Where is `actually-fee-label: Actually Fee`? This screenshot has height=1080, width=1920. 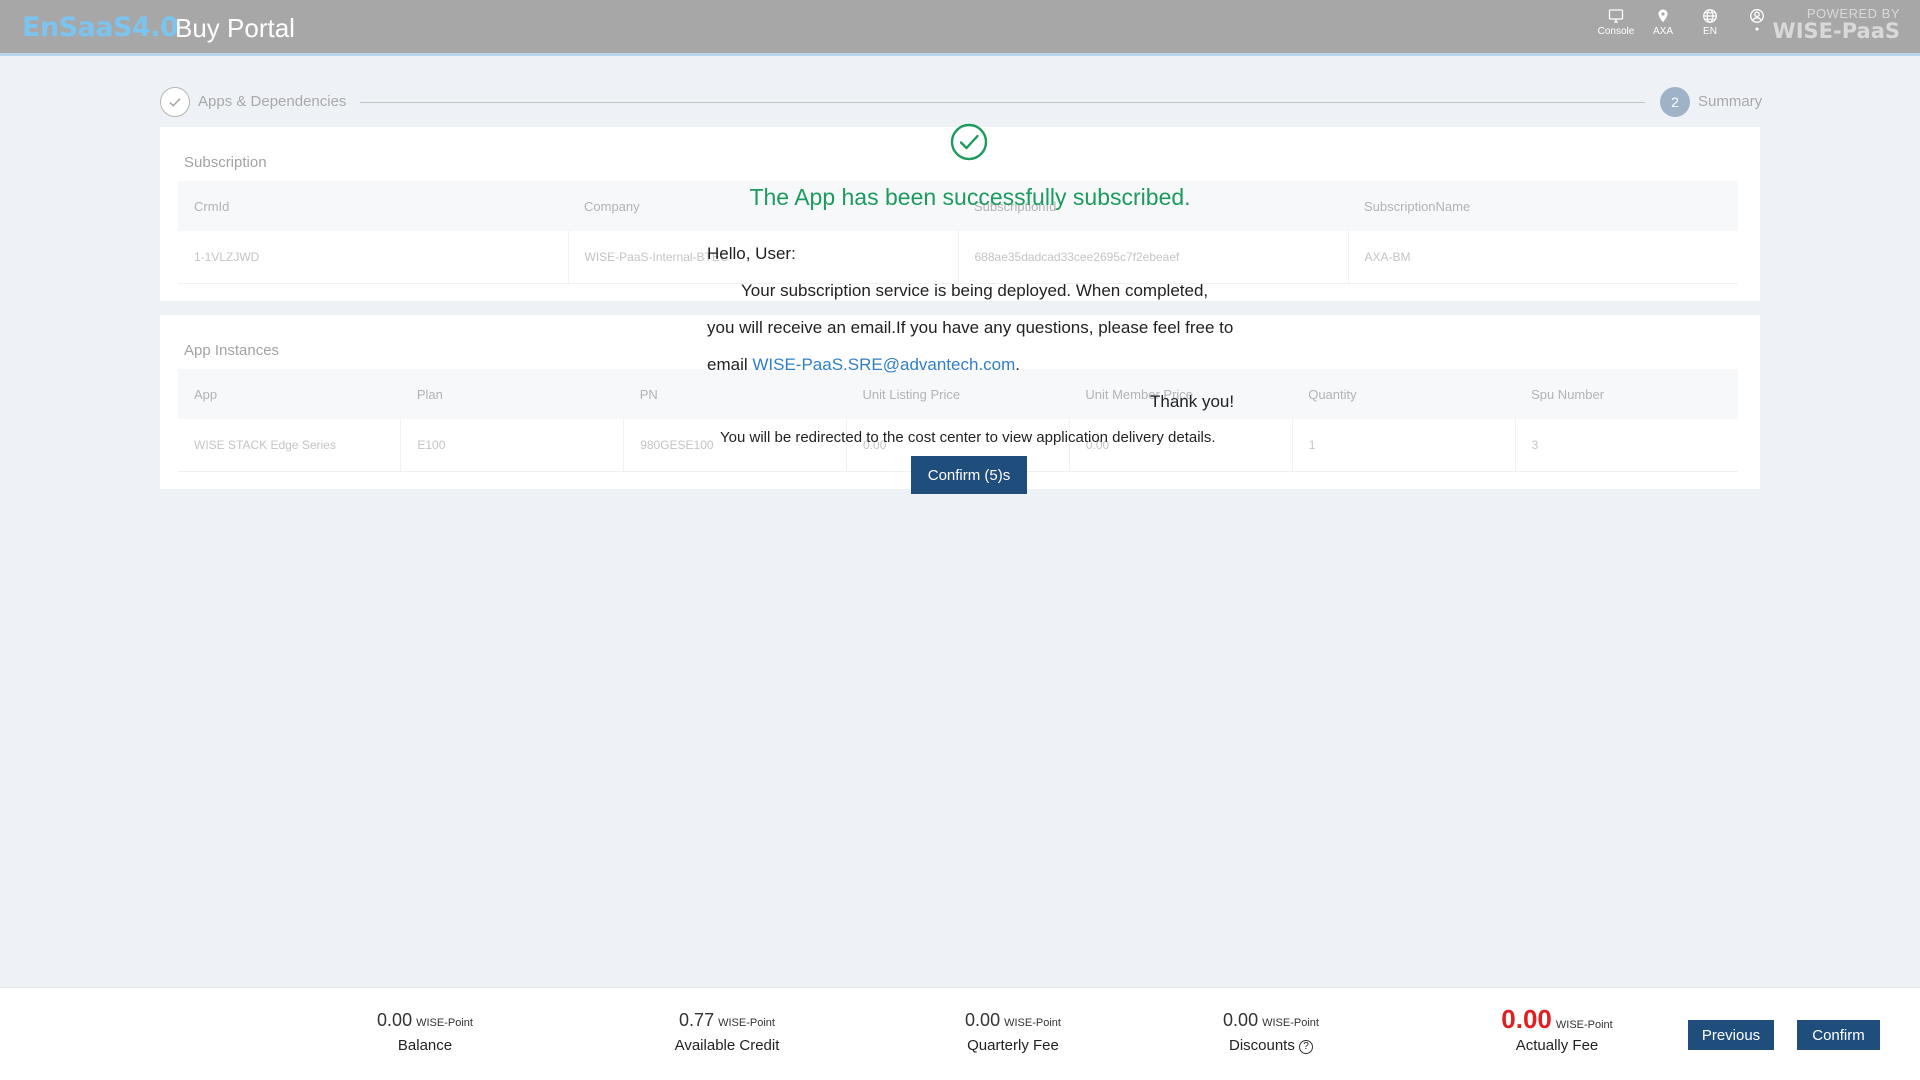
actually-fee-label: Actually Fee is located at coordinates (1557, 1045).